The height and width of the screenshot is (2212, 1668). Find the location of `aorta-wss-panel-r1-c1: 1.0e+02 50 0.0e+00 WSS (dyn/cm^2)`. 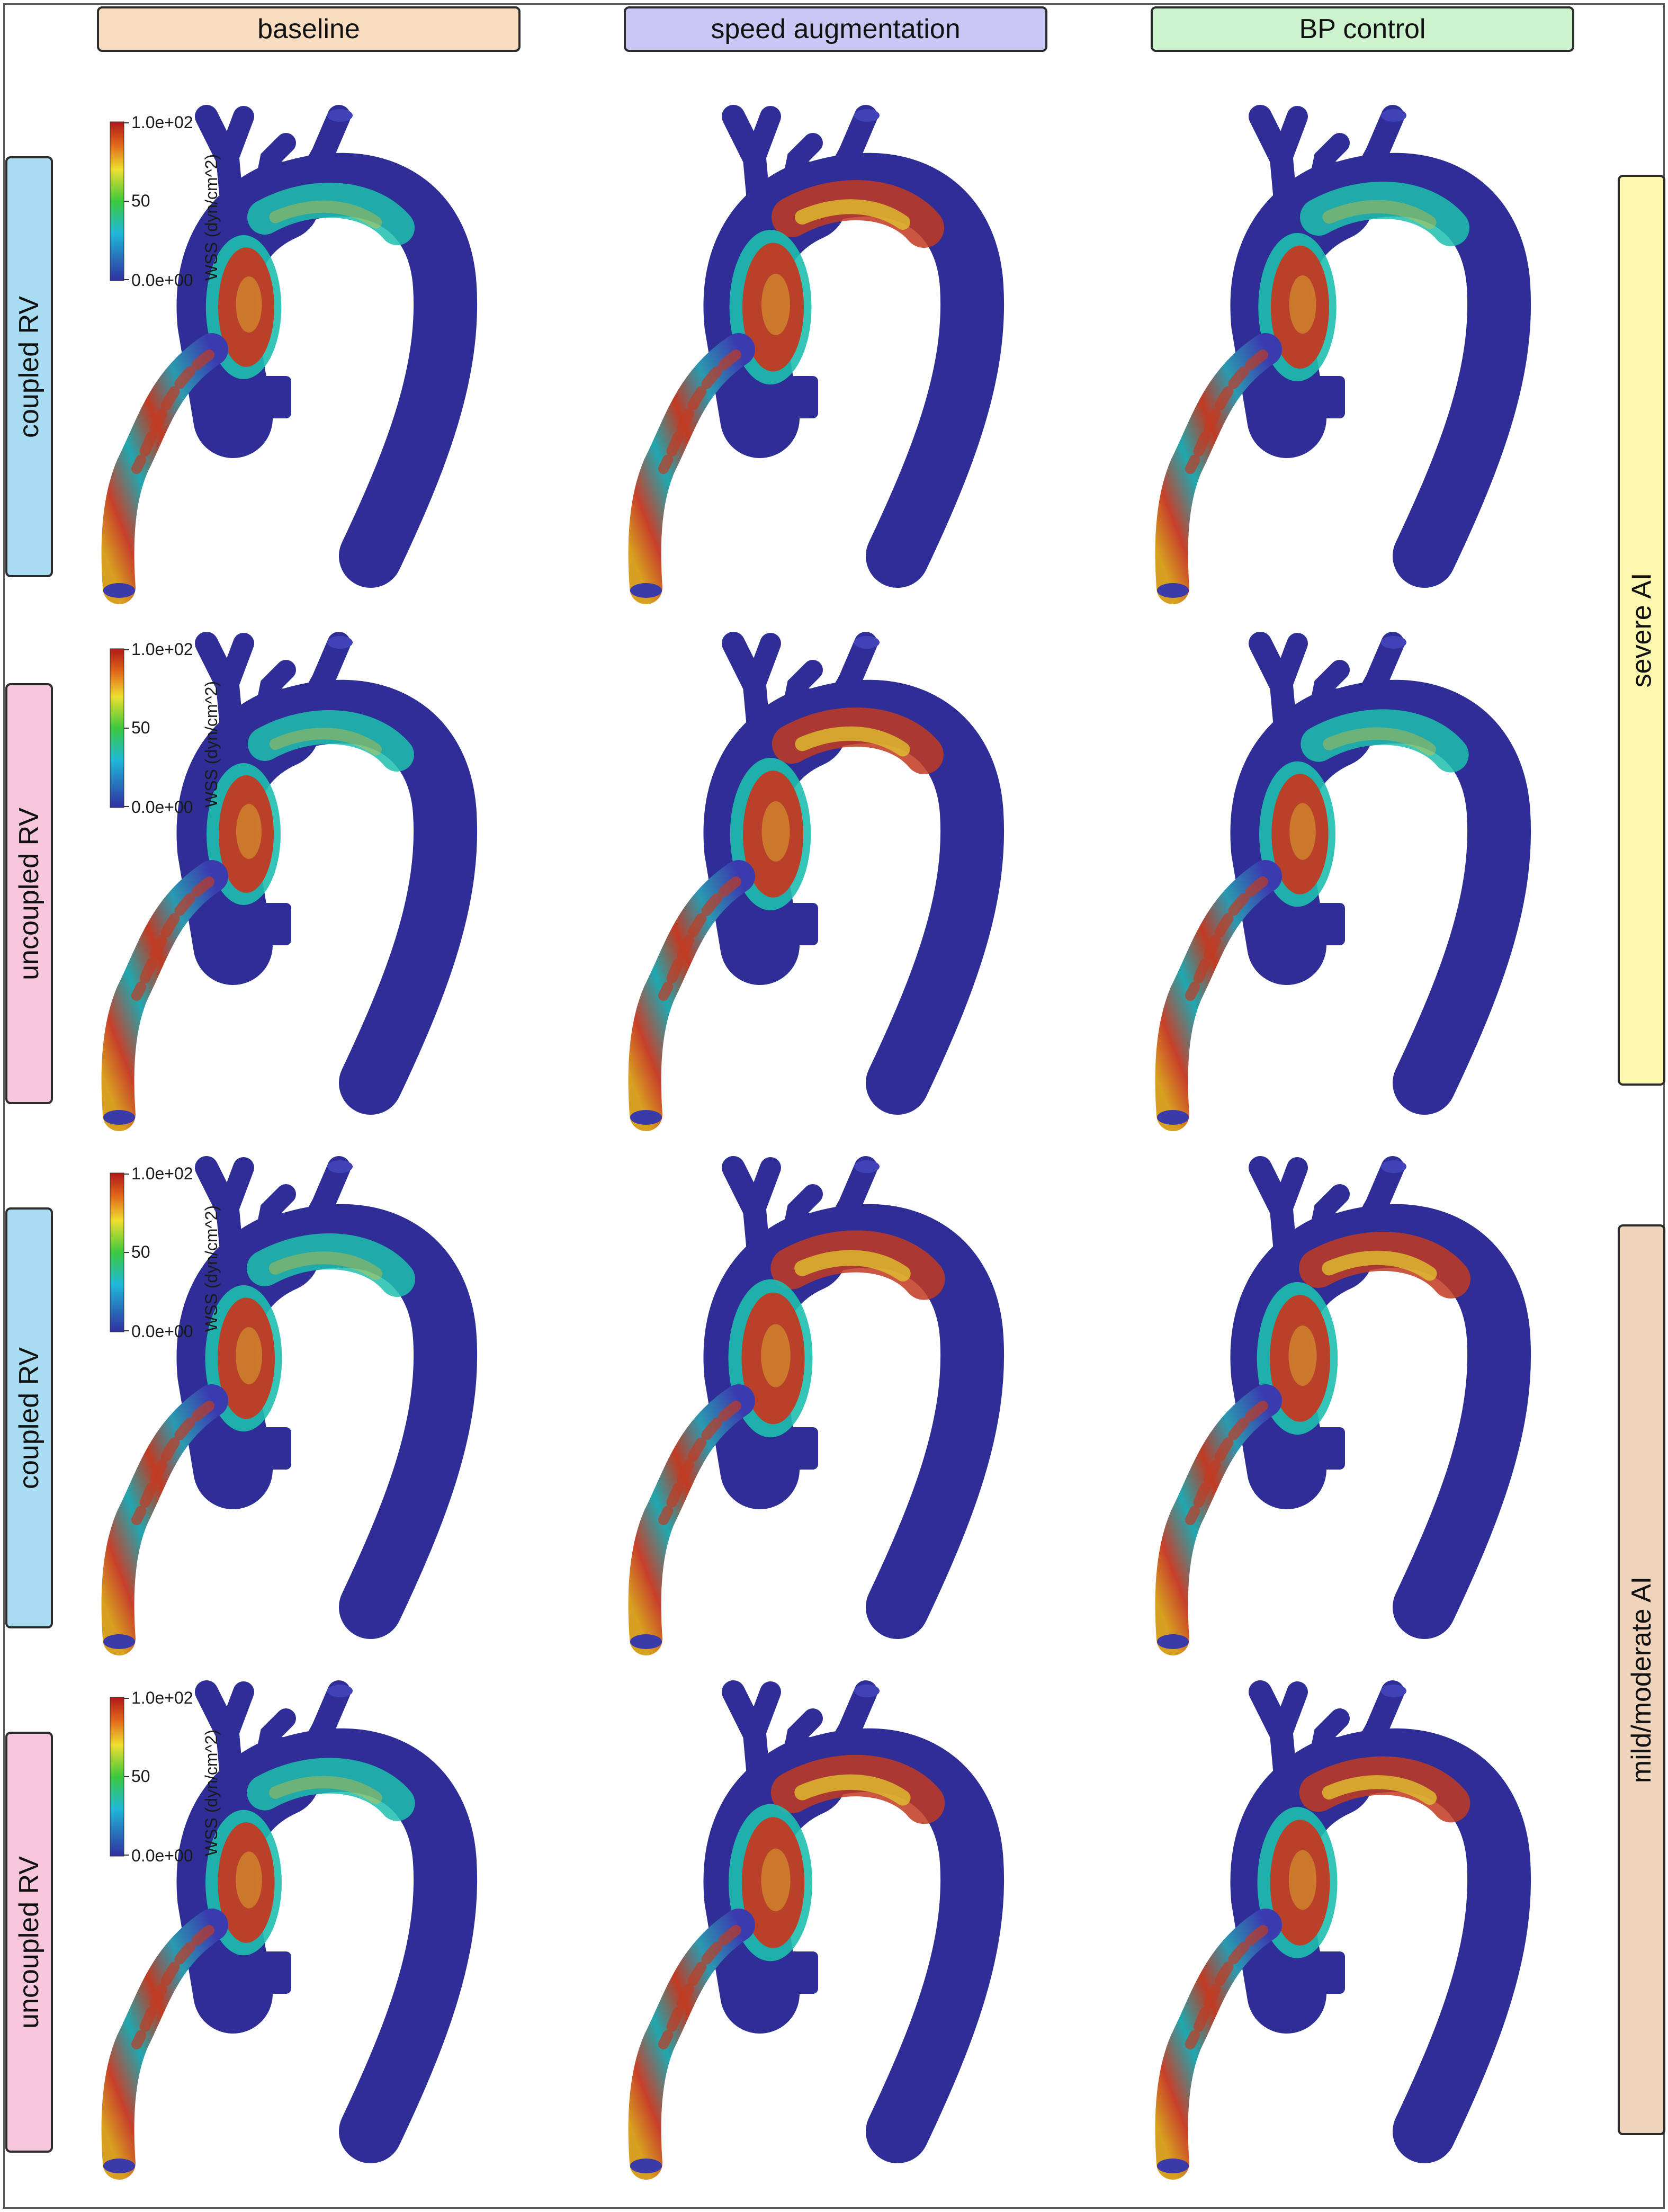

aorta-wss-panel-r1-c1: 1.0e+02 50 0.0e+00 WSS (dyn/cm^2) is located at coordinates (312, 357).